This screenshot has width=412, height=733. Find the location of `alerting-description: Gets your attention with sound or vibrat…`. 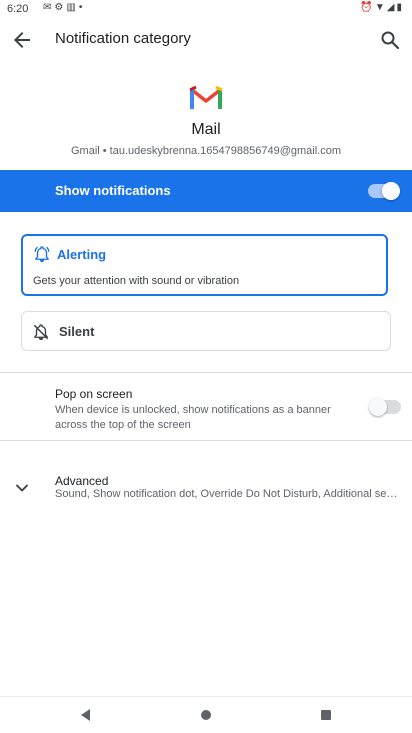

alerting-description: Gets your attention with sound or vibrat… is located at coordinates (136, 281).